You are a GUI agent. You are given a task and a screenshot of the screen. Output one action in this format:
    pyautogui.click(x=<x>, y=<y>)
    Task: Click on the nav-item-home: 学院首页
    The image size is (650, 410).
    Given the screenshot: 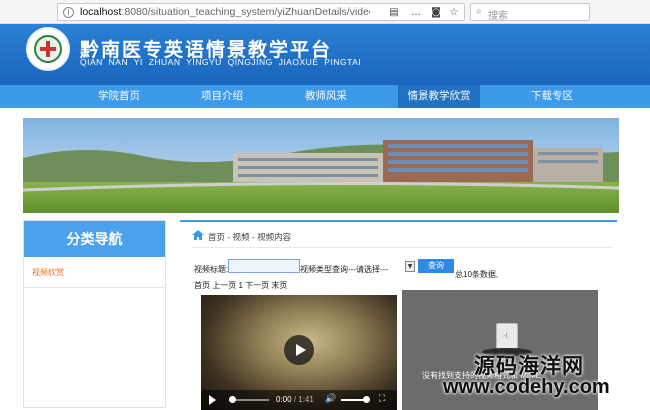 What is the action you would take?
    pyautogui.click(x=119, y=96)
    